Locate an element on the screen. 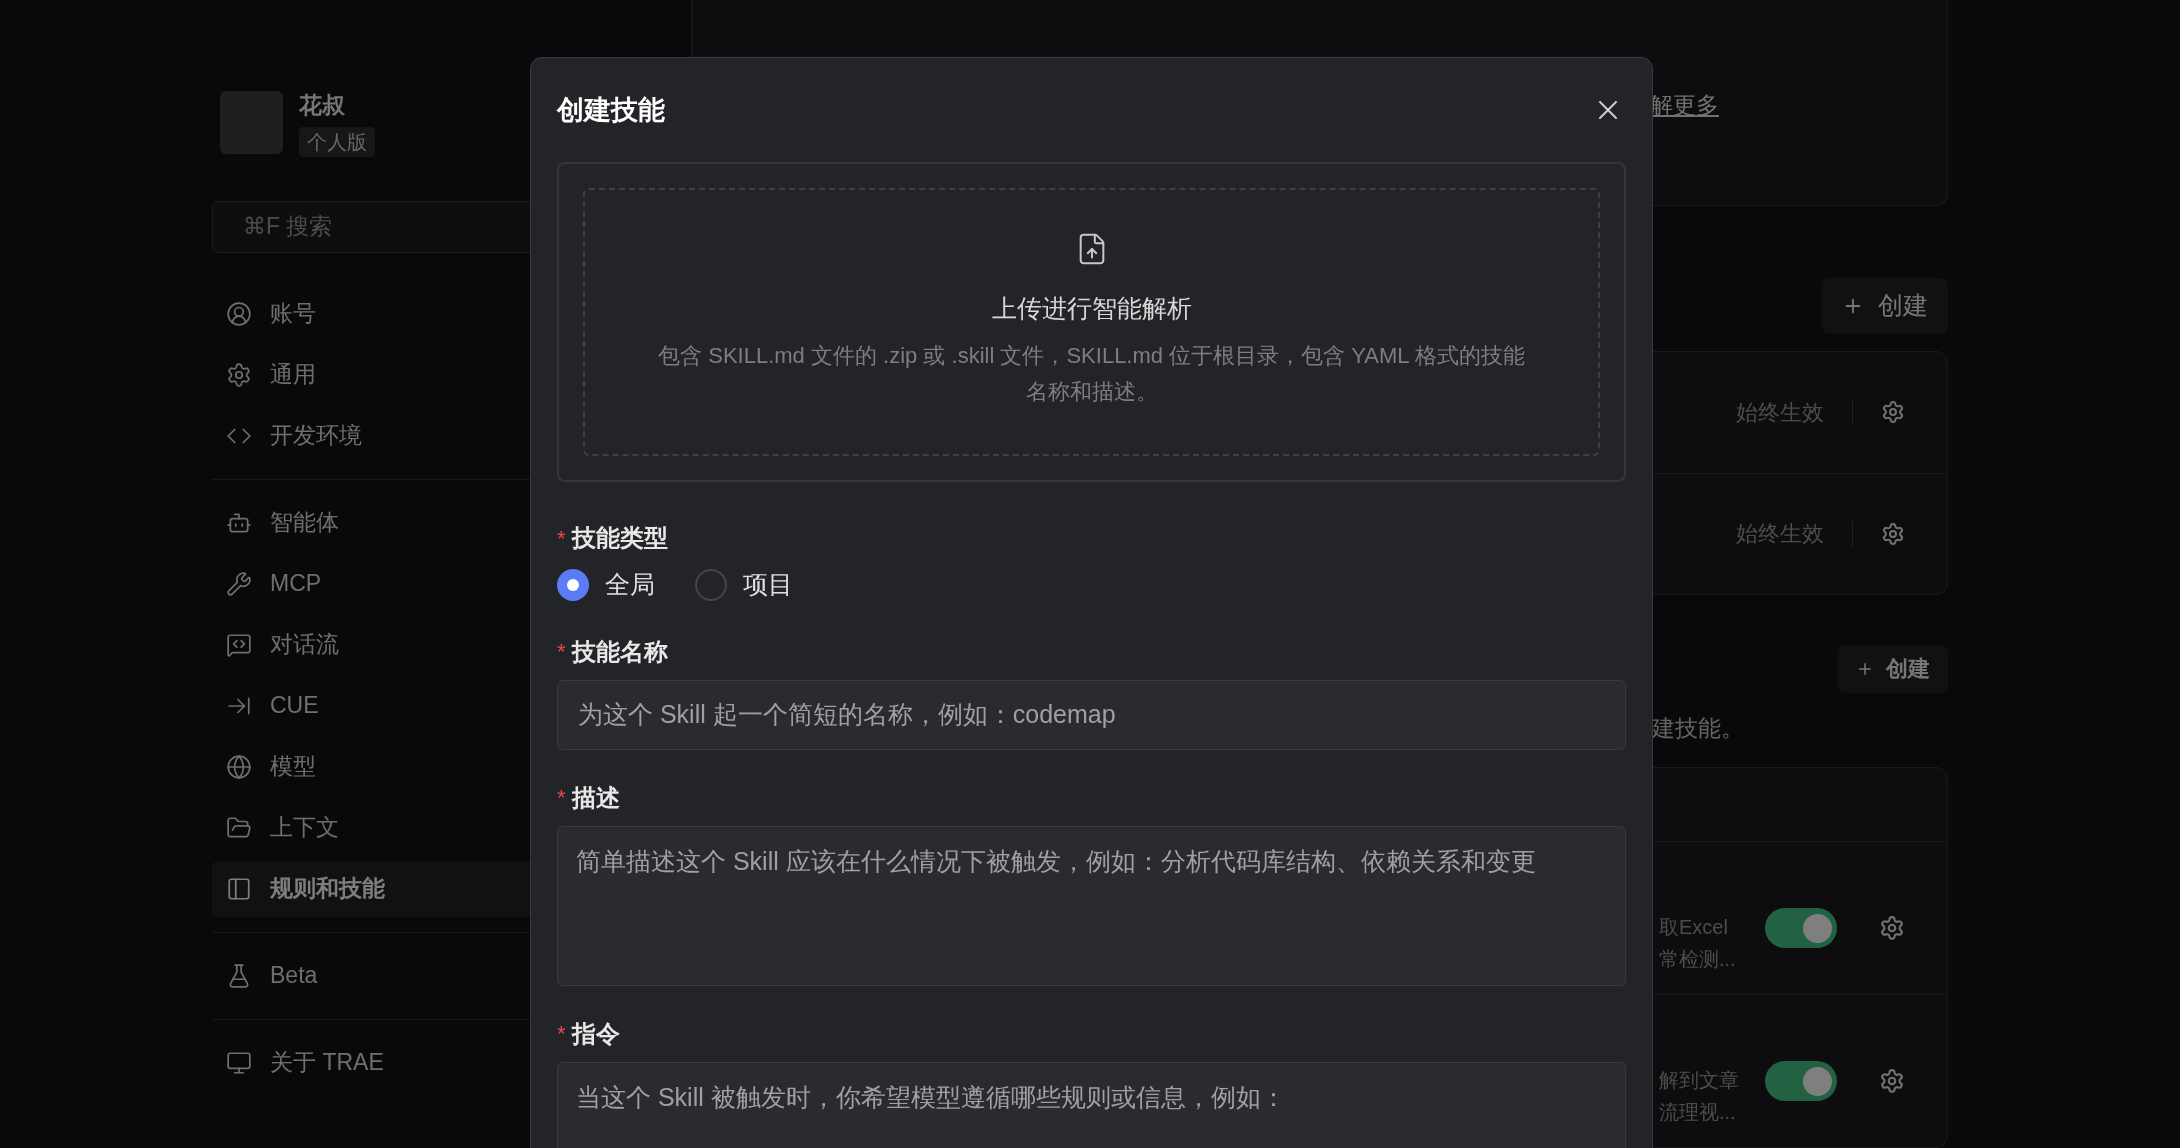  sidebar-item: CUE is located at coordinates (377, 705).